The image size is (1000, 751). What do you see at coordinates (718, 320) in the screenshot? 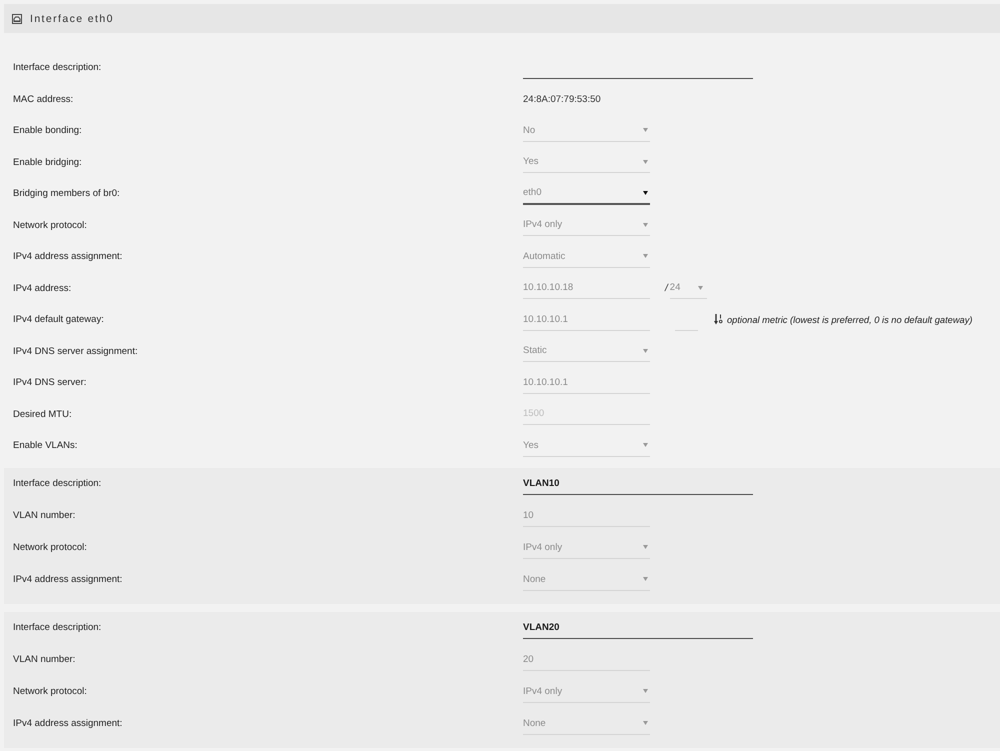
I see `sort-numeric-icon` at bounding box center [718, 320].